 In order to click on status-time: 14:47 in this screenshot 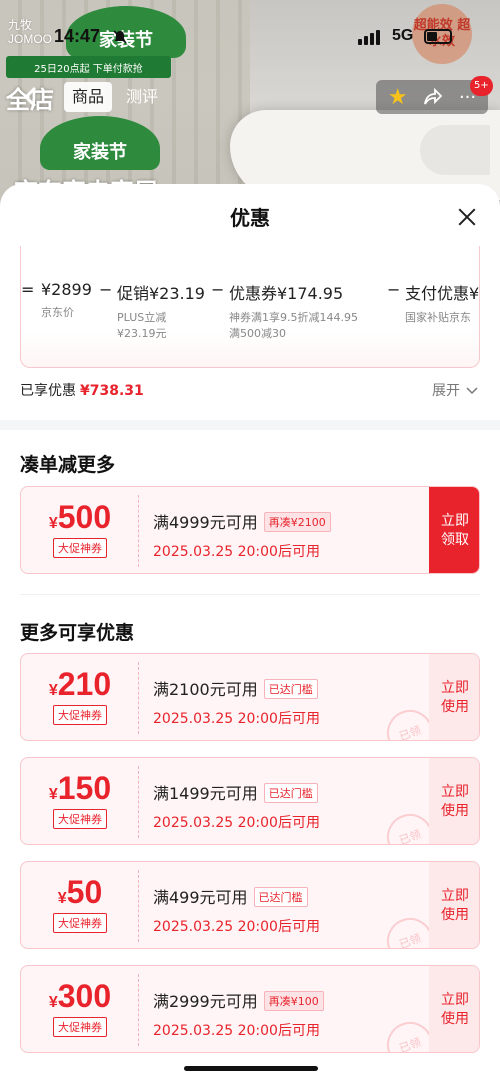, I will do `click(77, 36)`.